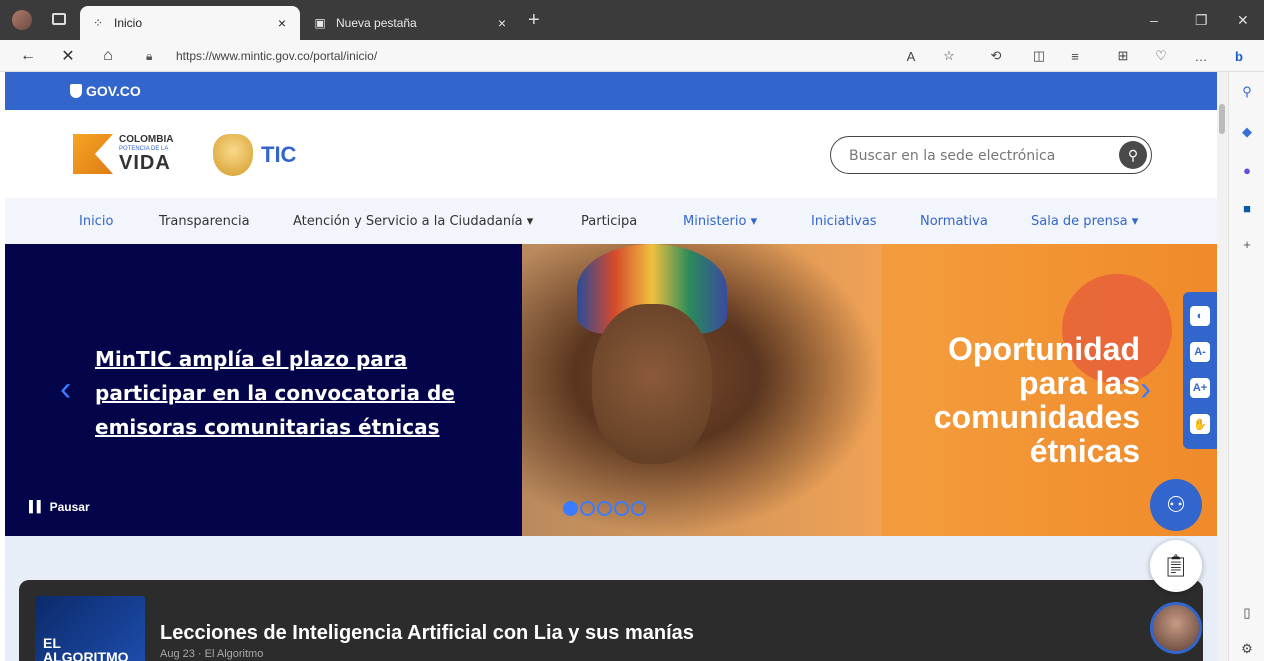  I want to click on nav-iniciativas: Iniciativas, so click(844, 221).